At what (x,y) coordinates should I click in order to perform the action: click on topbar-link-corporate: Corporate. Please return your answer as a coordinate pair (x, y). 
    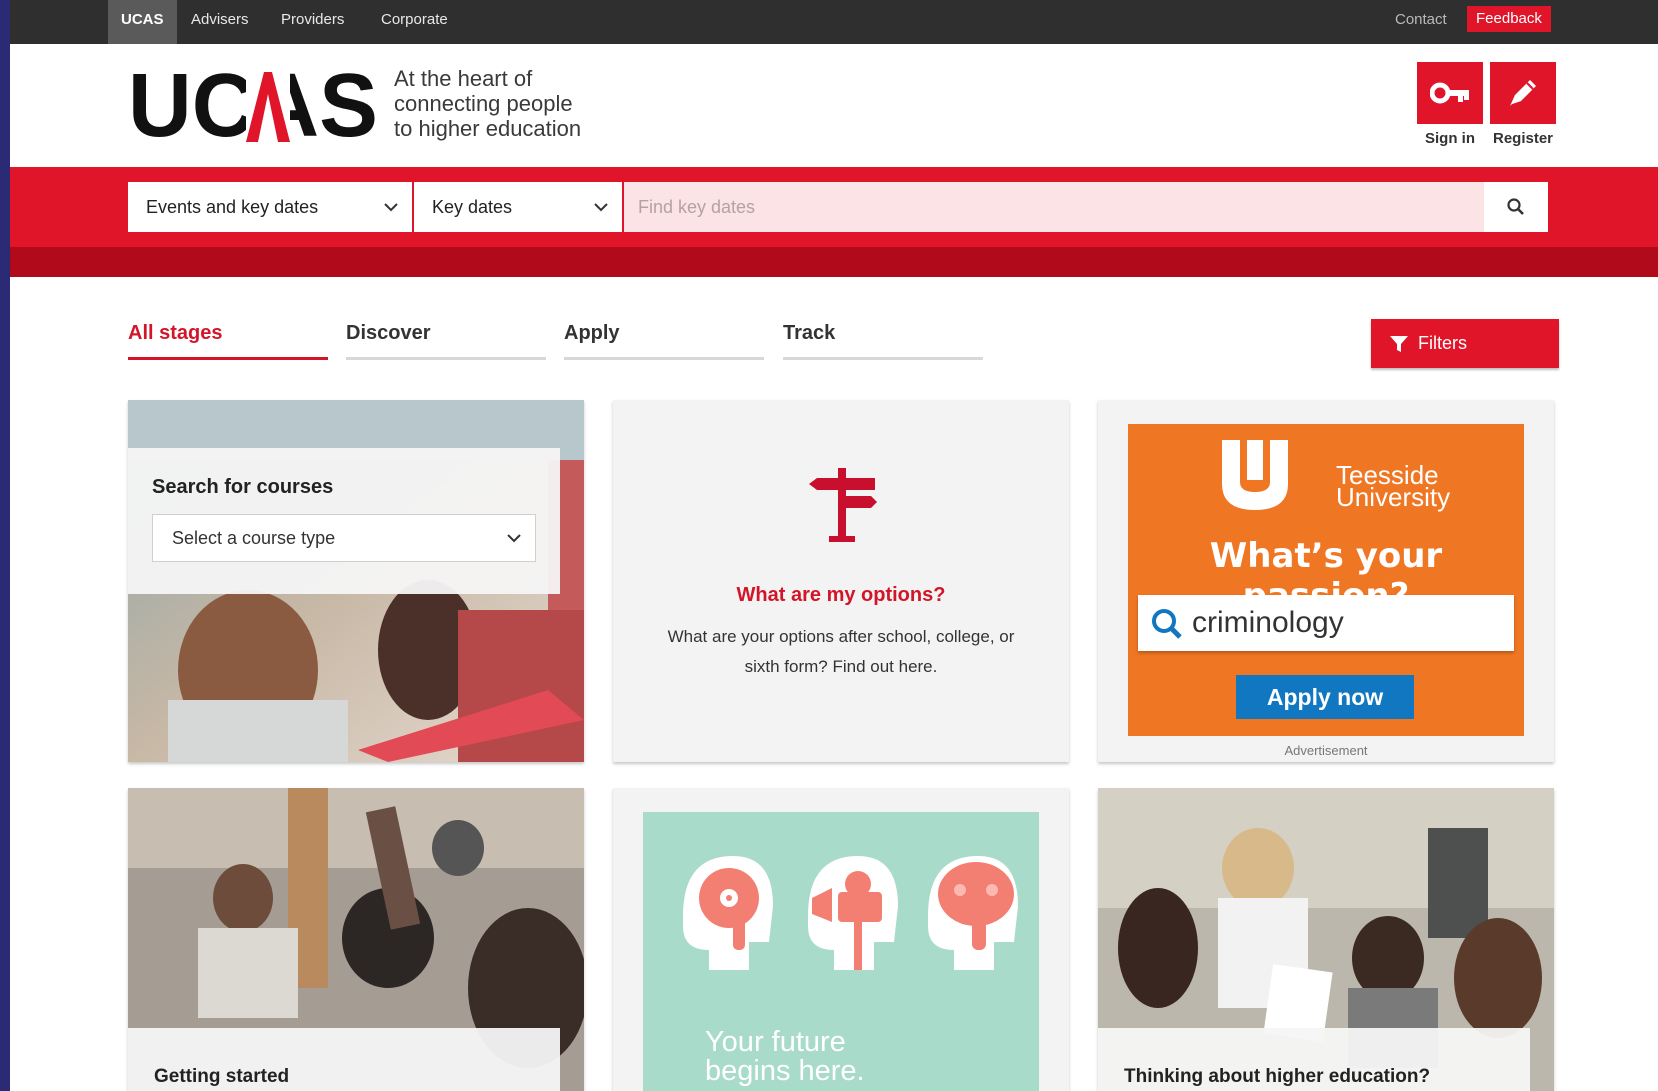
    Looking at the image, I should click on (414, 22).